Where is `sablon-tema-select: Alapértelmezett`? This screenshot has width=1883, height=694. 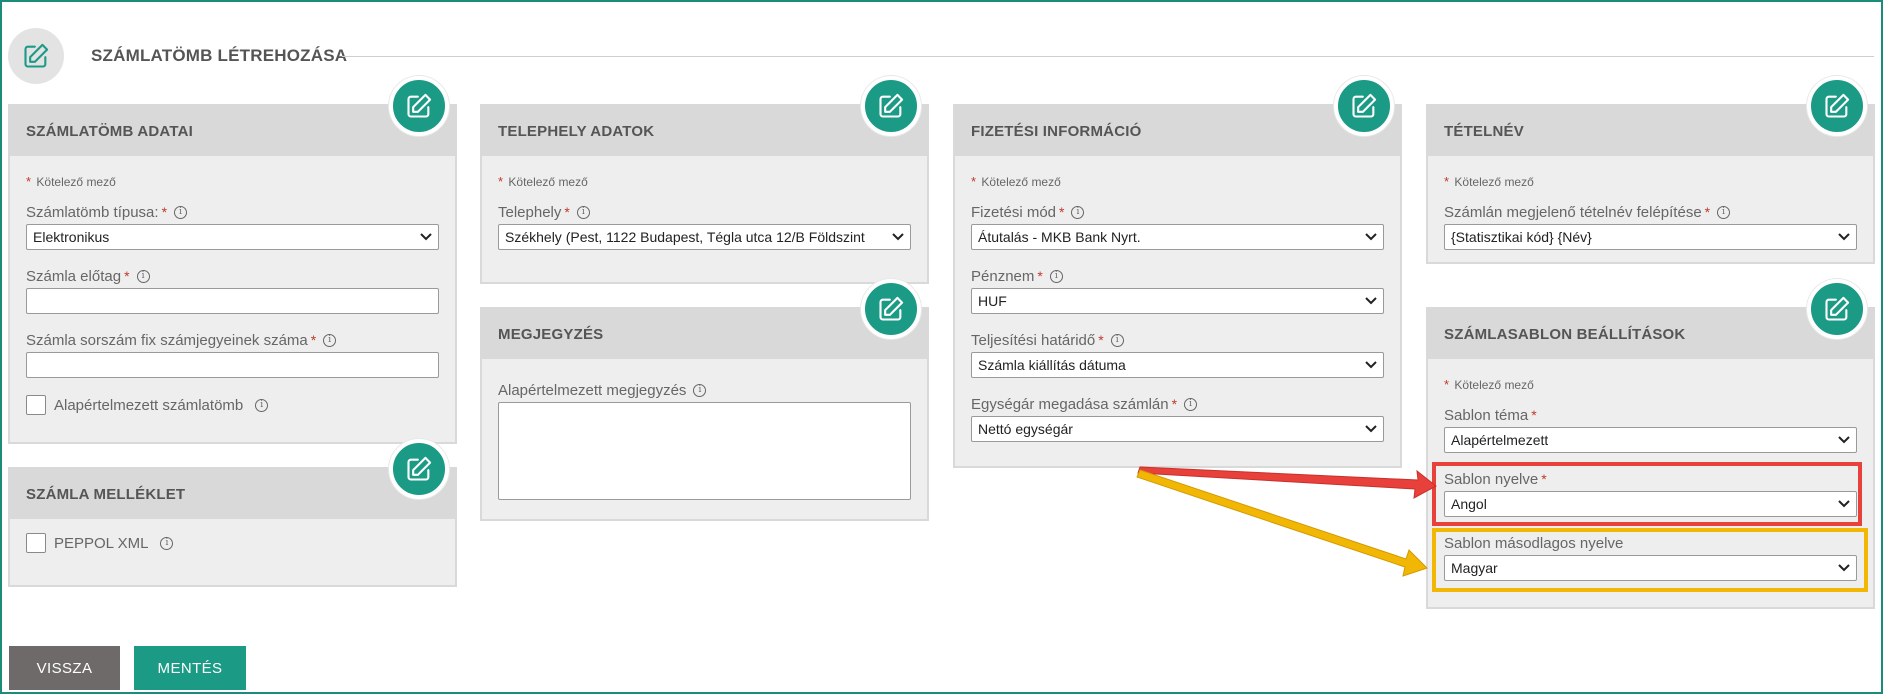 sablon-tema-select: Alapértelmezett is located at coordinates (1650, 440).